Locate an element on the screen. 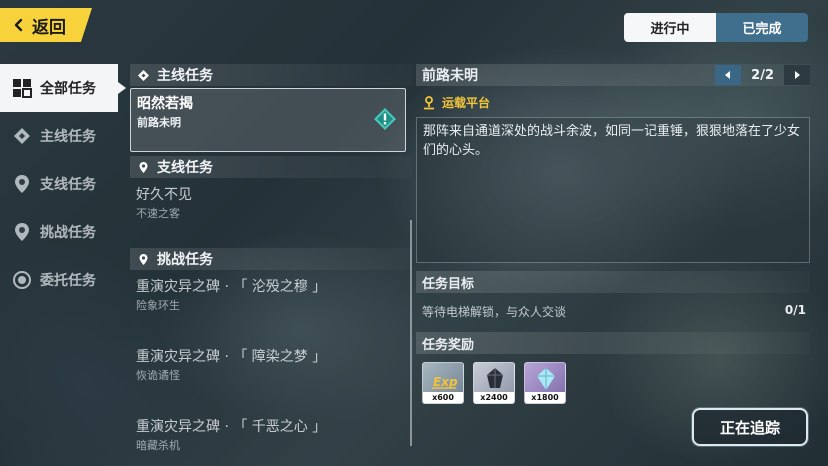  nav-item-all: 全部任务 is located at coordinates (63, 88).